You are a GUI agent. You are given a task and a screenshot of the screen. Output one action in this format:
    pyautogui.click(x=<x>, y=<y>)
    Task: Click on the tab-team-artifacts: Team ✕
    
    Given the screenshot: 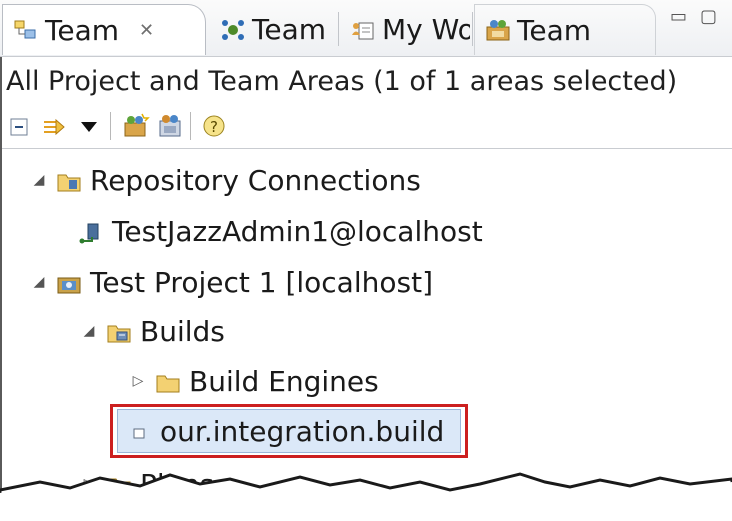 What is the action you would take?
    pyautogui.click(x=104, y=29)
    